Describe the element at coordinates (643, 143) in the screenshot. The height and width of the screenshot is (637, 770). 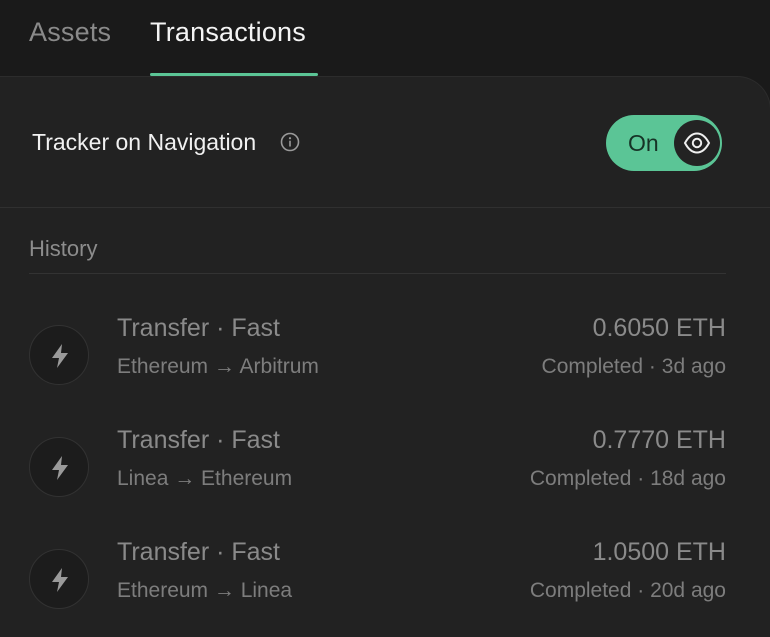
I see `toggle-label: On` at that location.